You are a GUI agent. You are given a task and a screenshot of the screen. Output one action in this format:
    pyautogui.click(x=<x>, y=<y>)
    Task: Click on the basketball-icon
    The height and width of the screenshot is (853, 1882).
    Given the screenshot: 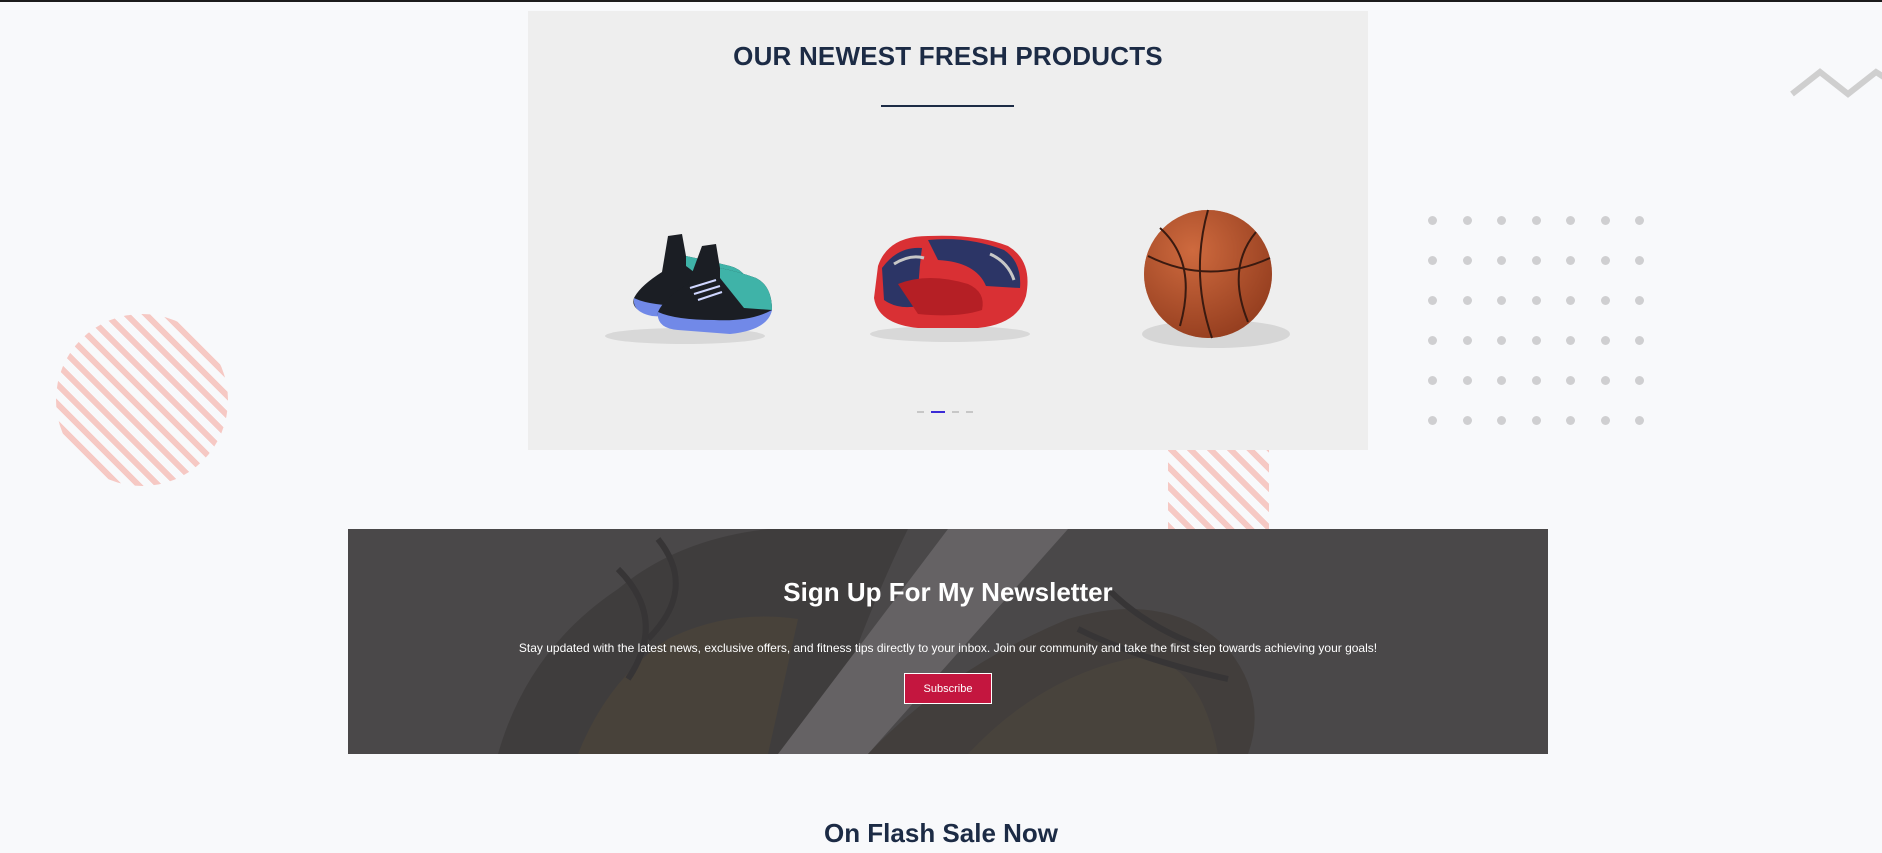 What is the action you would take?
    pyautogui.click(x=1216, y=278)
    